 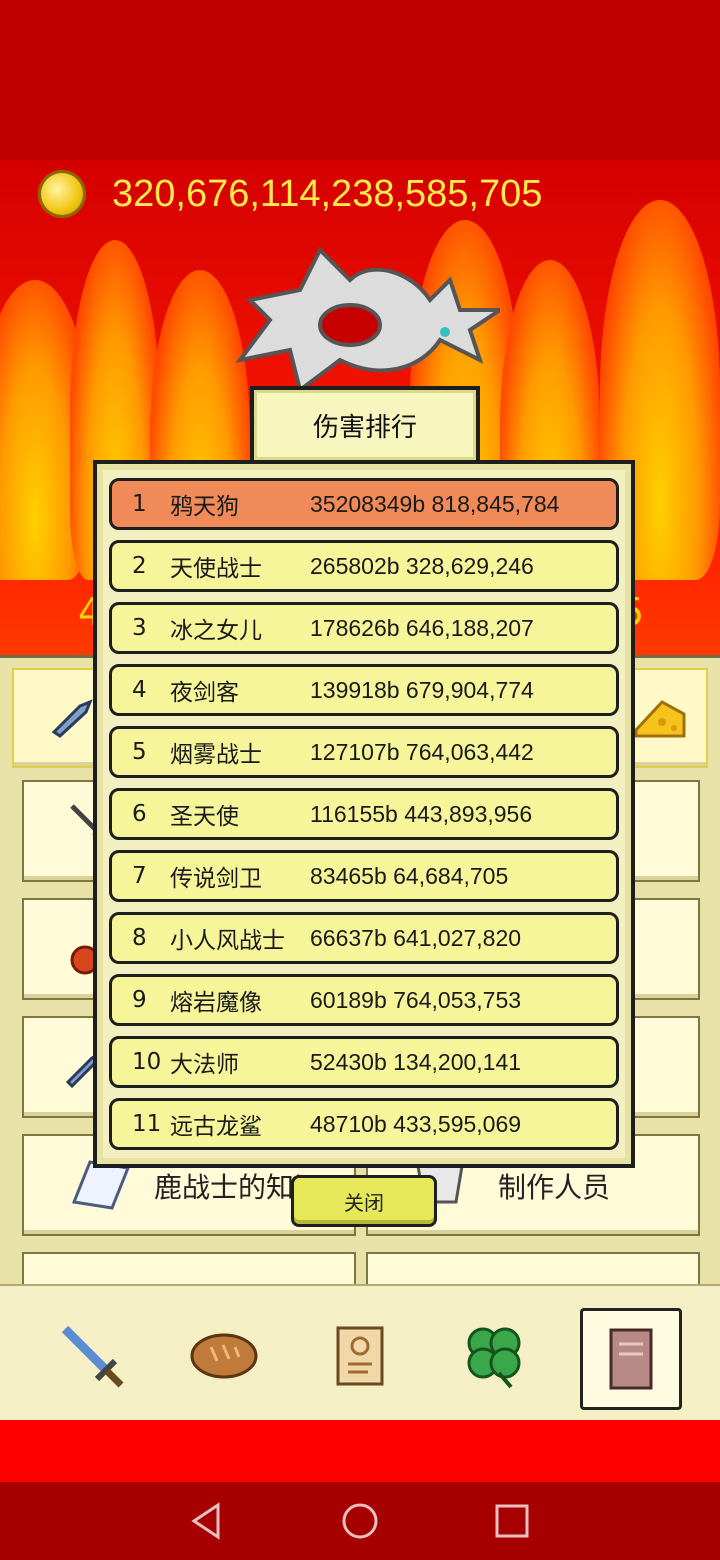 What do you see at coordinates (204, 1065) in the screenshot?
I see `player-name: 大法师` at bounding box center [204, 1065].